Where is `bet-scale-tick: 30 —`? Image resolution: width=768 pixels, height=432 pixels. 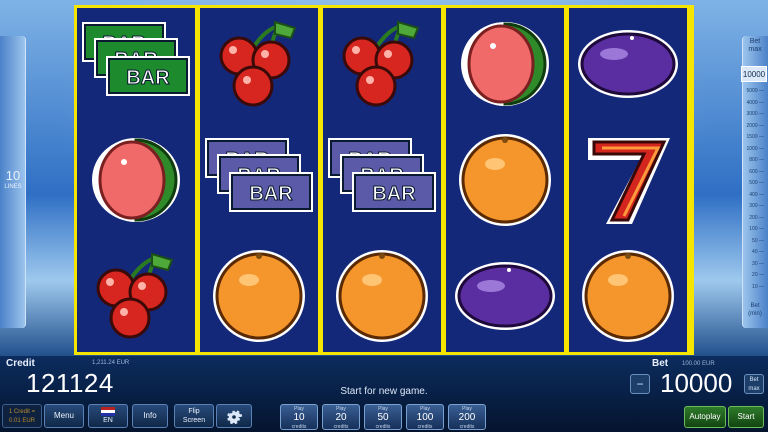
bet-scale-tick: 30 — is located at coordinates (758, 263).